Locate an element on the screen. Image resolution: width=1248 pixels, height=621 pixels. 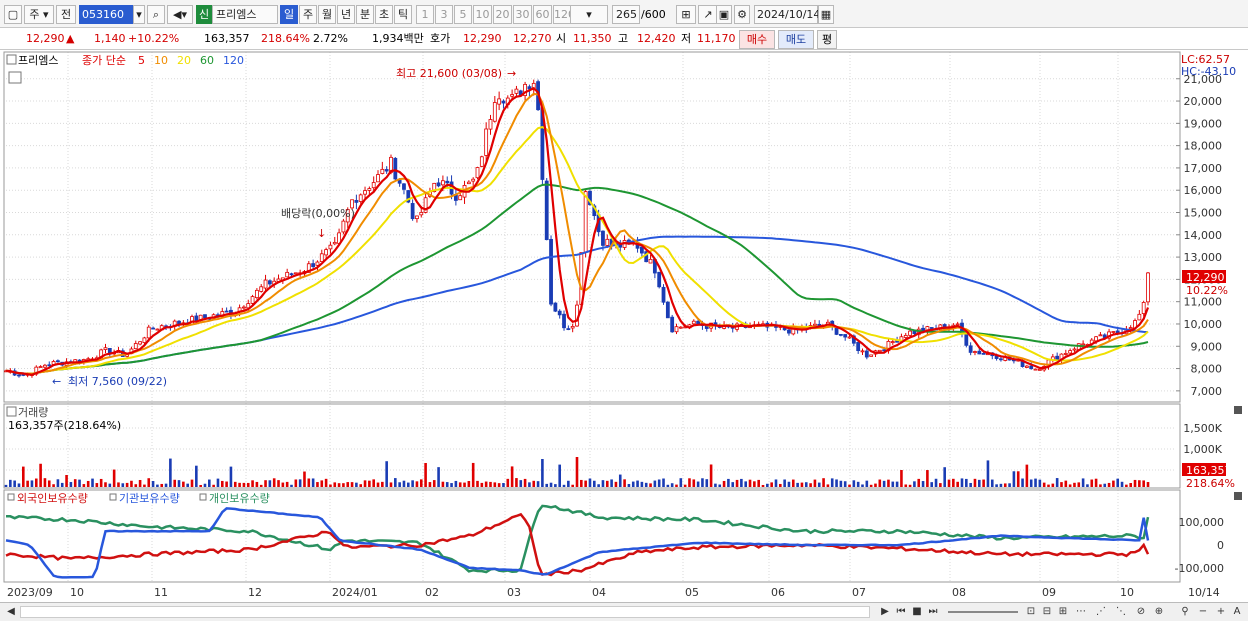
calendar-icon: ▦ is located at coordinates (826, 14).